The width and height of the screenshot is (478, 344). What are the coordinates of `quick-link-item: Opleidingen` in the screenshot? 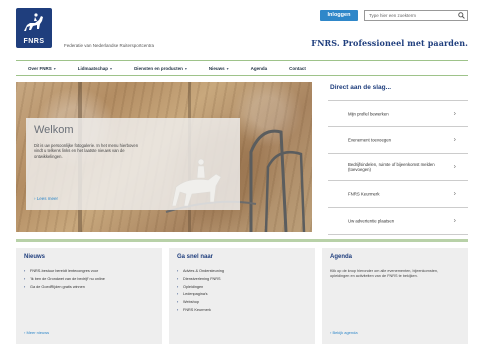 It's located at (242, 287).